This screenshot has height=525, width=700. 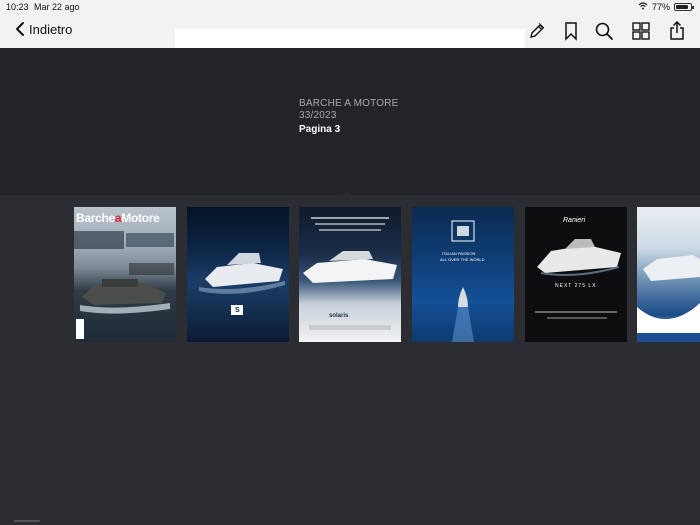 I want to click on solaris-logo: solaris, so click(x=339, y=316).